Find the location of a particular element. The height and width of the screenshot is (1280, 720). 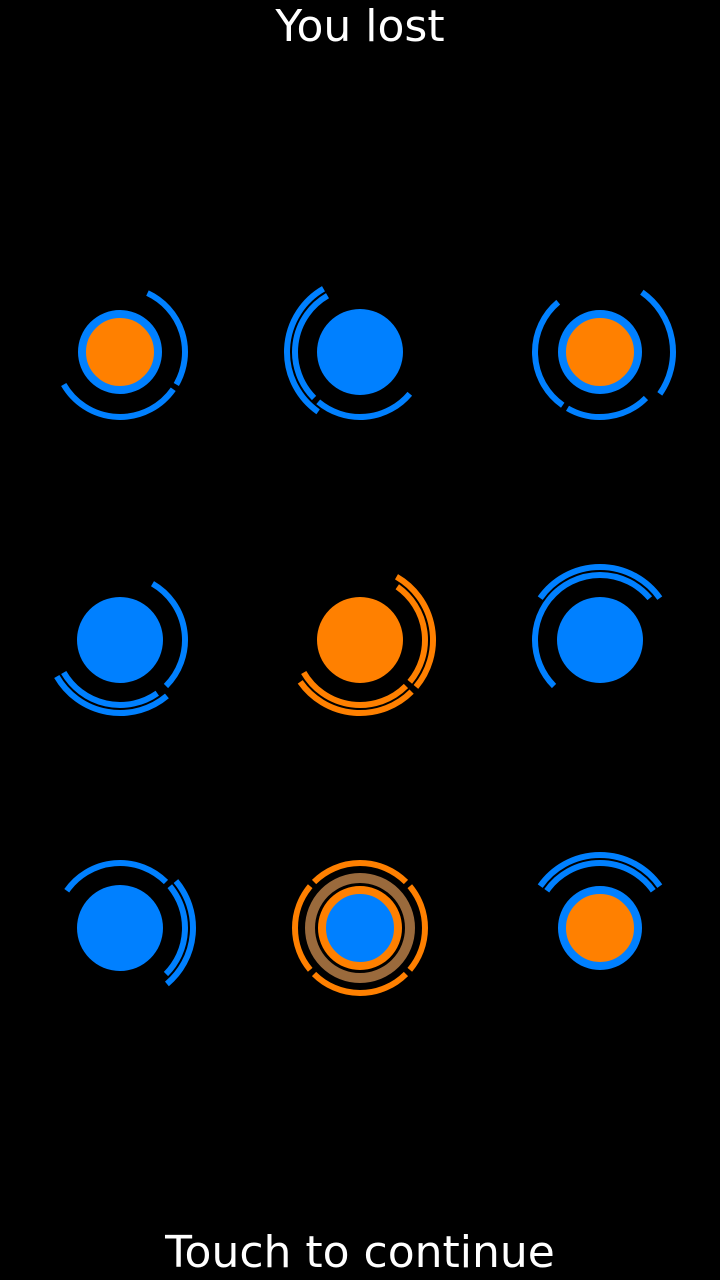

node-r3c3 is located at coordinates (600, 911).